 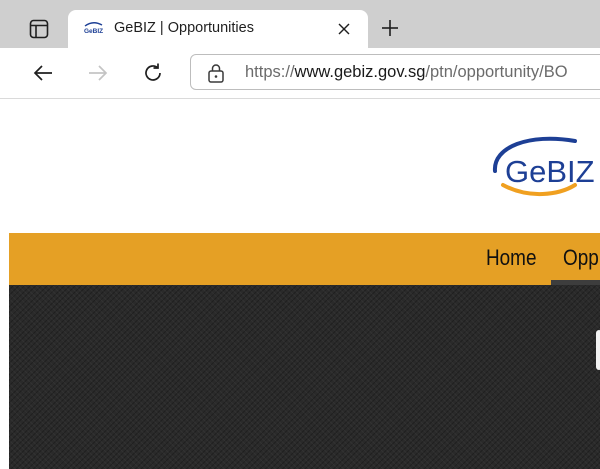 I want to click on browser-tab-strip: GeBIZ GeBIZ | Opportunities, so click(x=300, y=24).